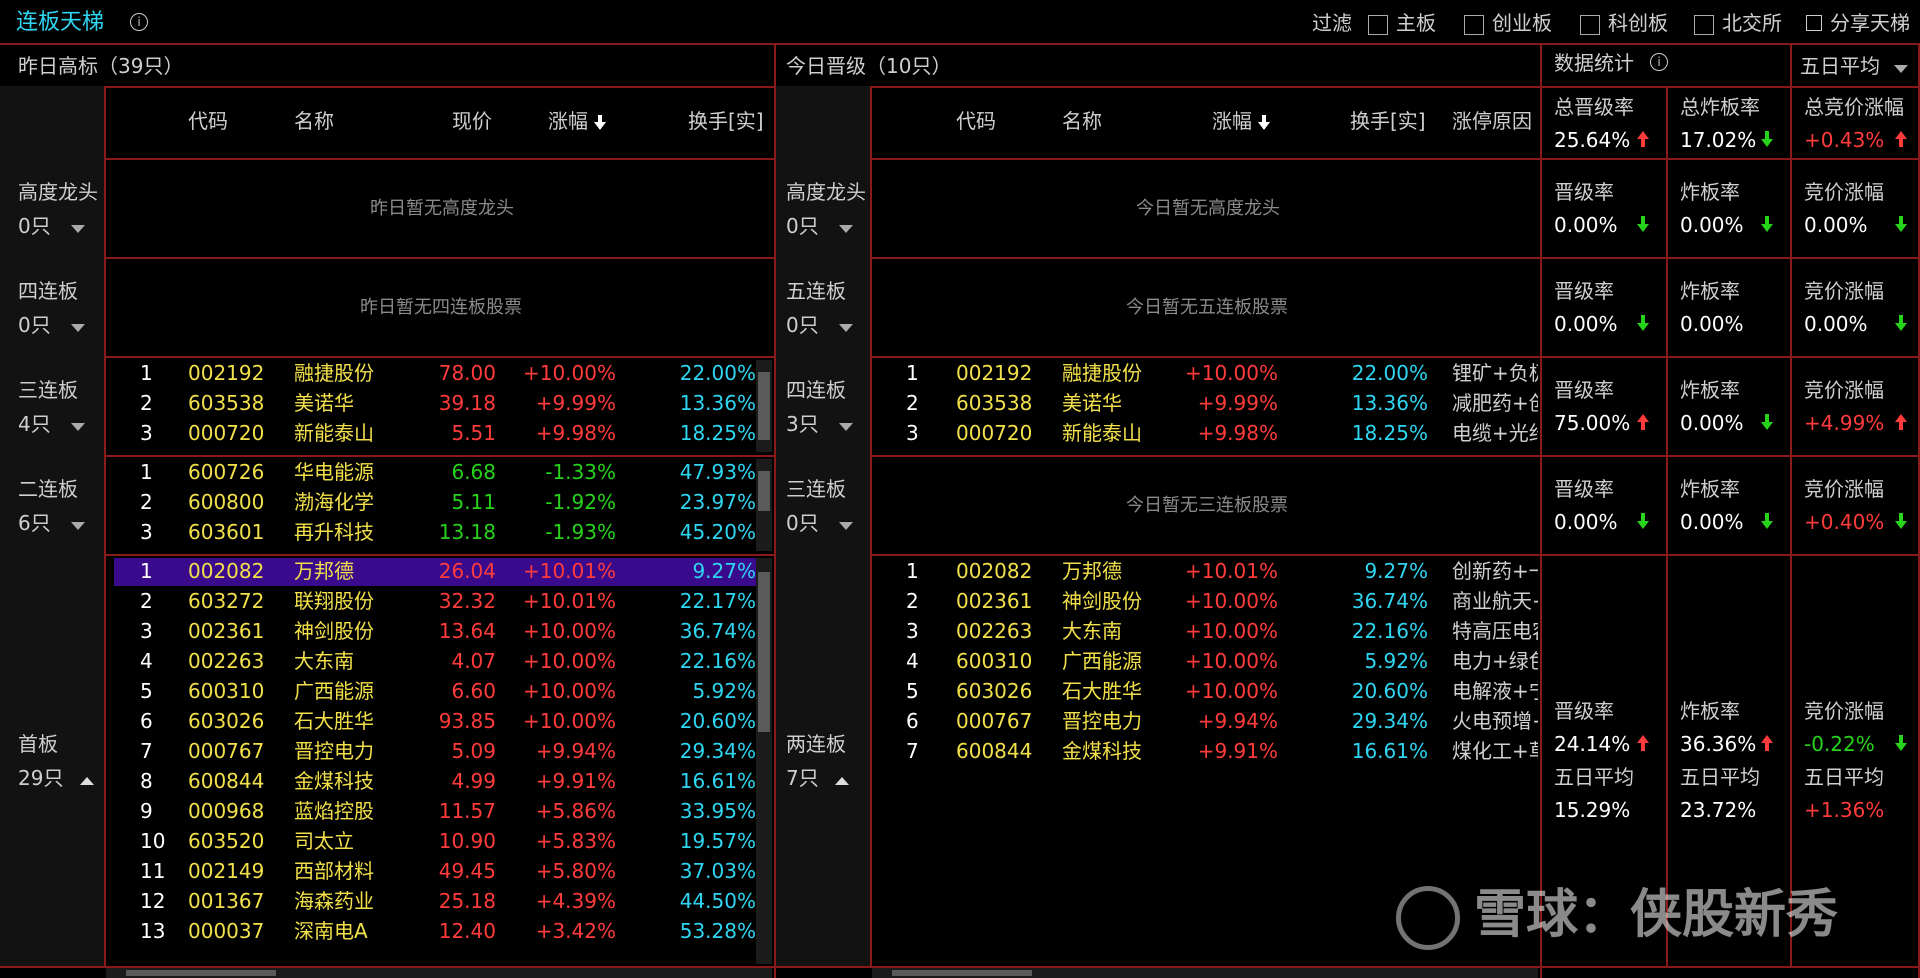  What do you see at coordinates (467, 931) in the screenshot?
I see `stock-price: 12.40` at bounding box center [467, 931].